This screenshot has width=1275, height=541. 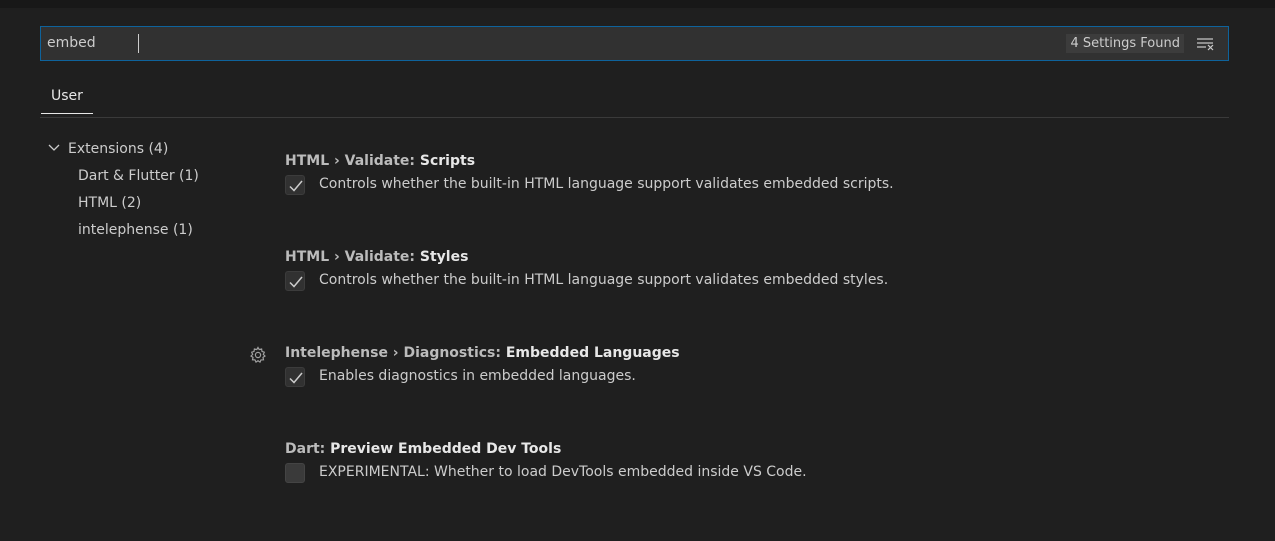 I want to click on top-strip, so click(x=637, y=4).